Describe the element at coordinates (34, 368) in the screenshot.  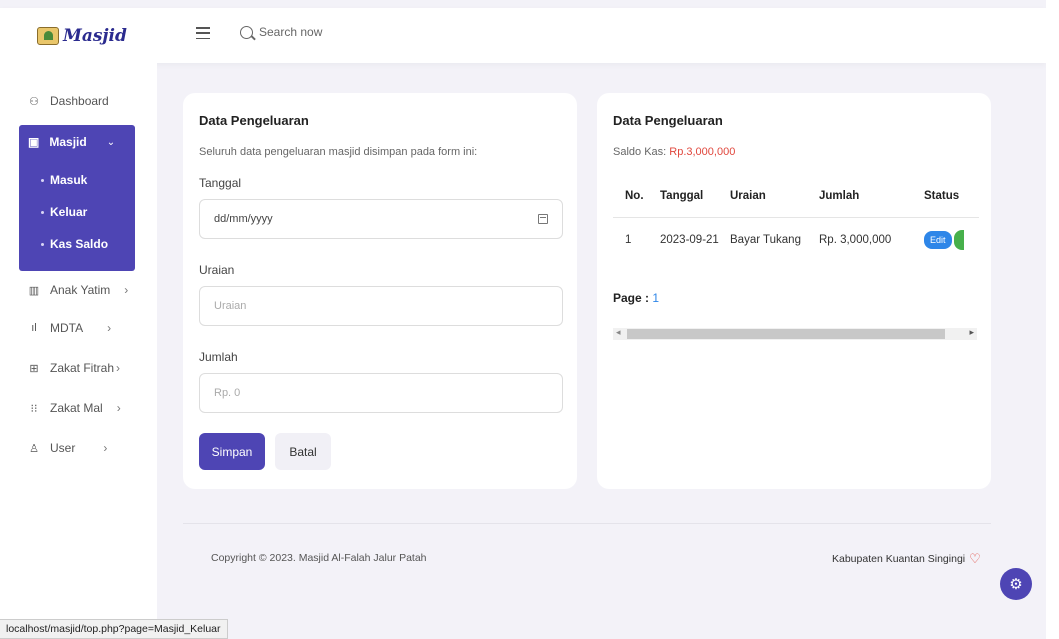
I see `table-icon: ⊞` at that location.